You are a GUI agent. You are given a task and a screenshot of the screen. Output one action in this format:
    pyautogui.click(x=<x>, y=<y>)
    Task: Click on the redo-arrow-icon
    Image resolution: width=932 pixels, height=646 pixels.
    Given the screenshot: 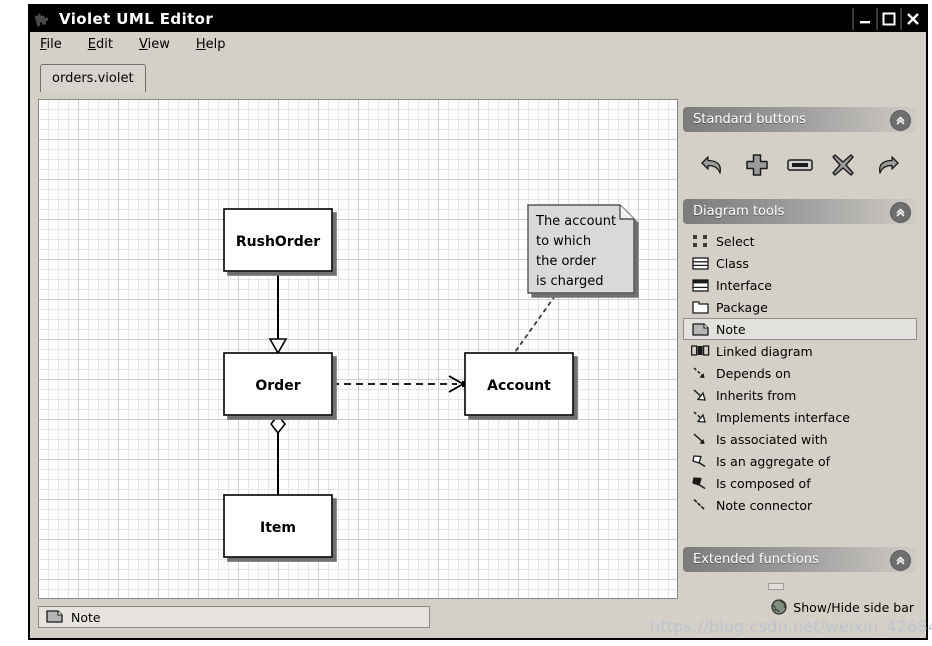 What is the action you would take?
    pyautogui.click(x=886, y=165)
    